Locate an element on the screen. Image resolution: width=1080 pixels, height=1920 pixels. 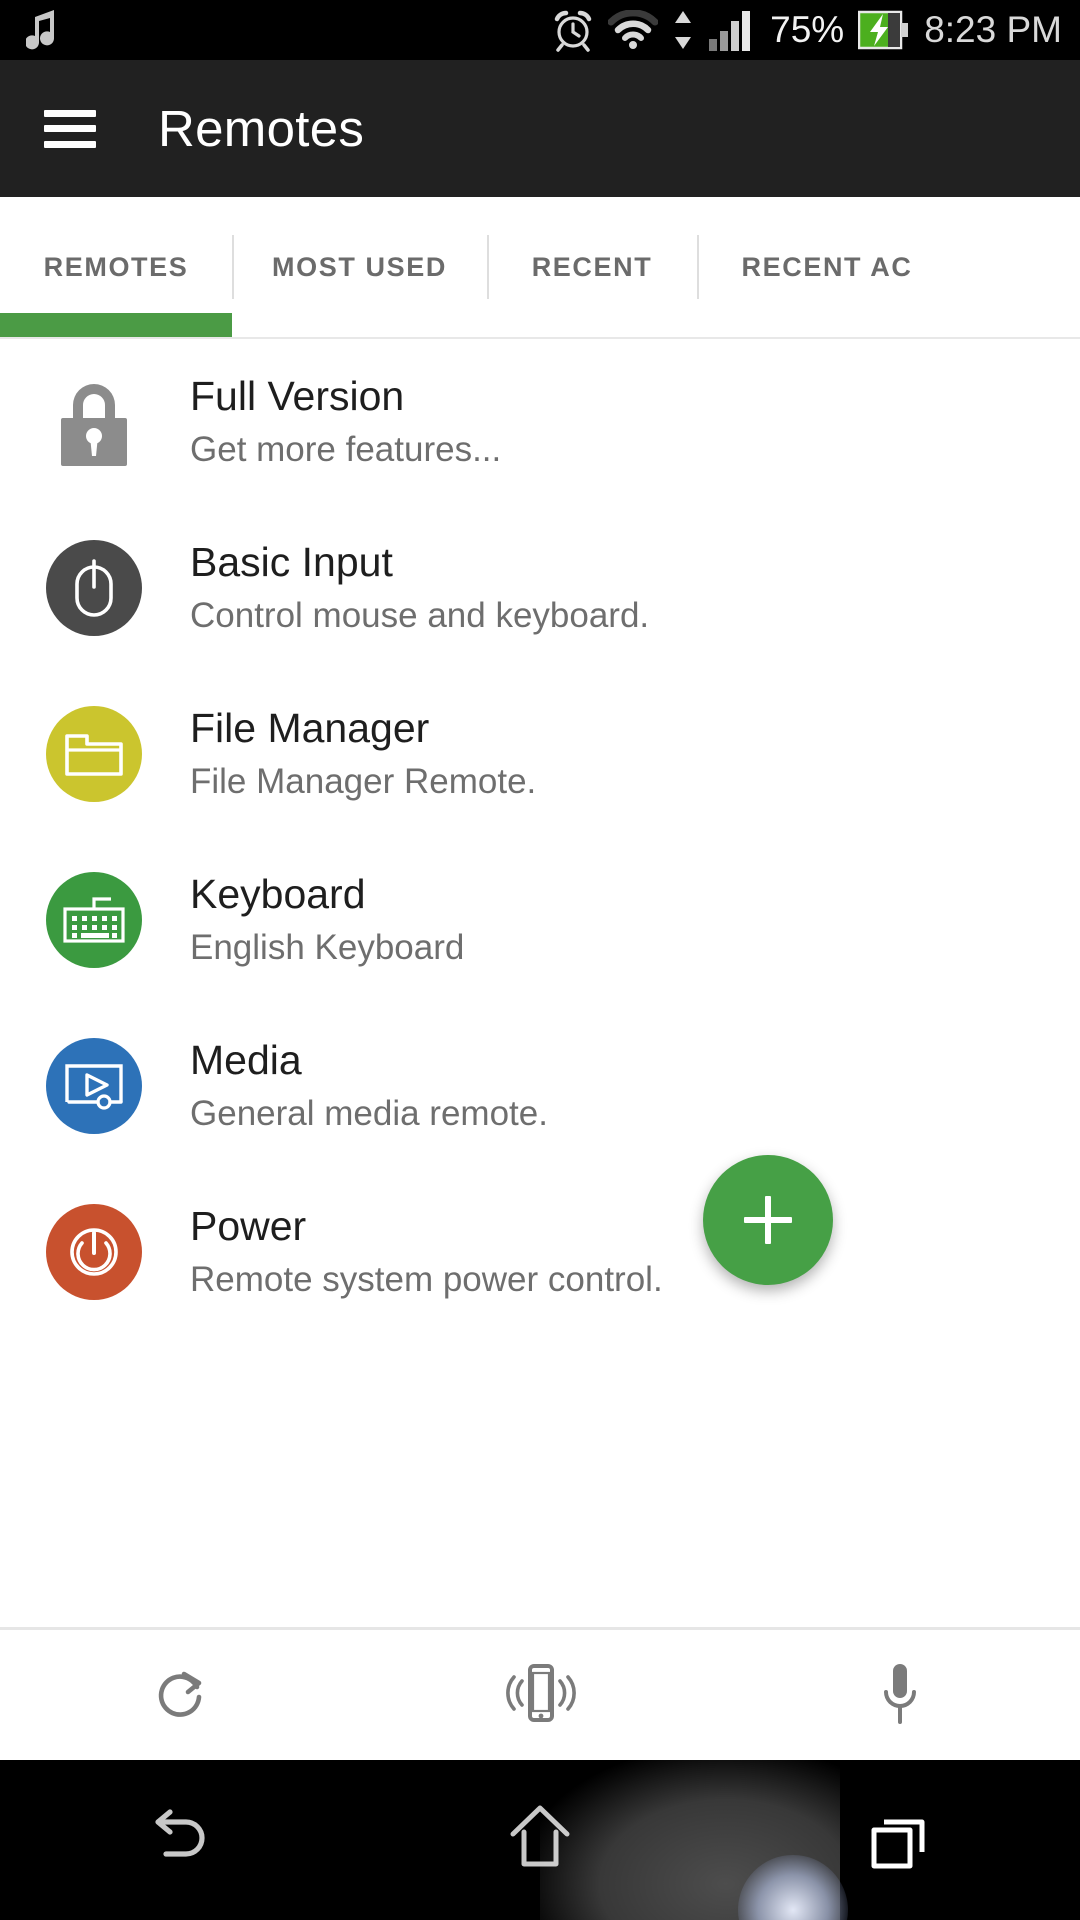
status-bar: 75% 8:23 PM is located at coordinates (540, 30).